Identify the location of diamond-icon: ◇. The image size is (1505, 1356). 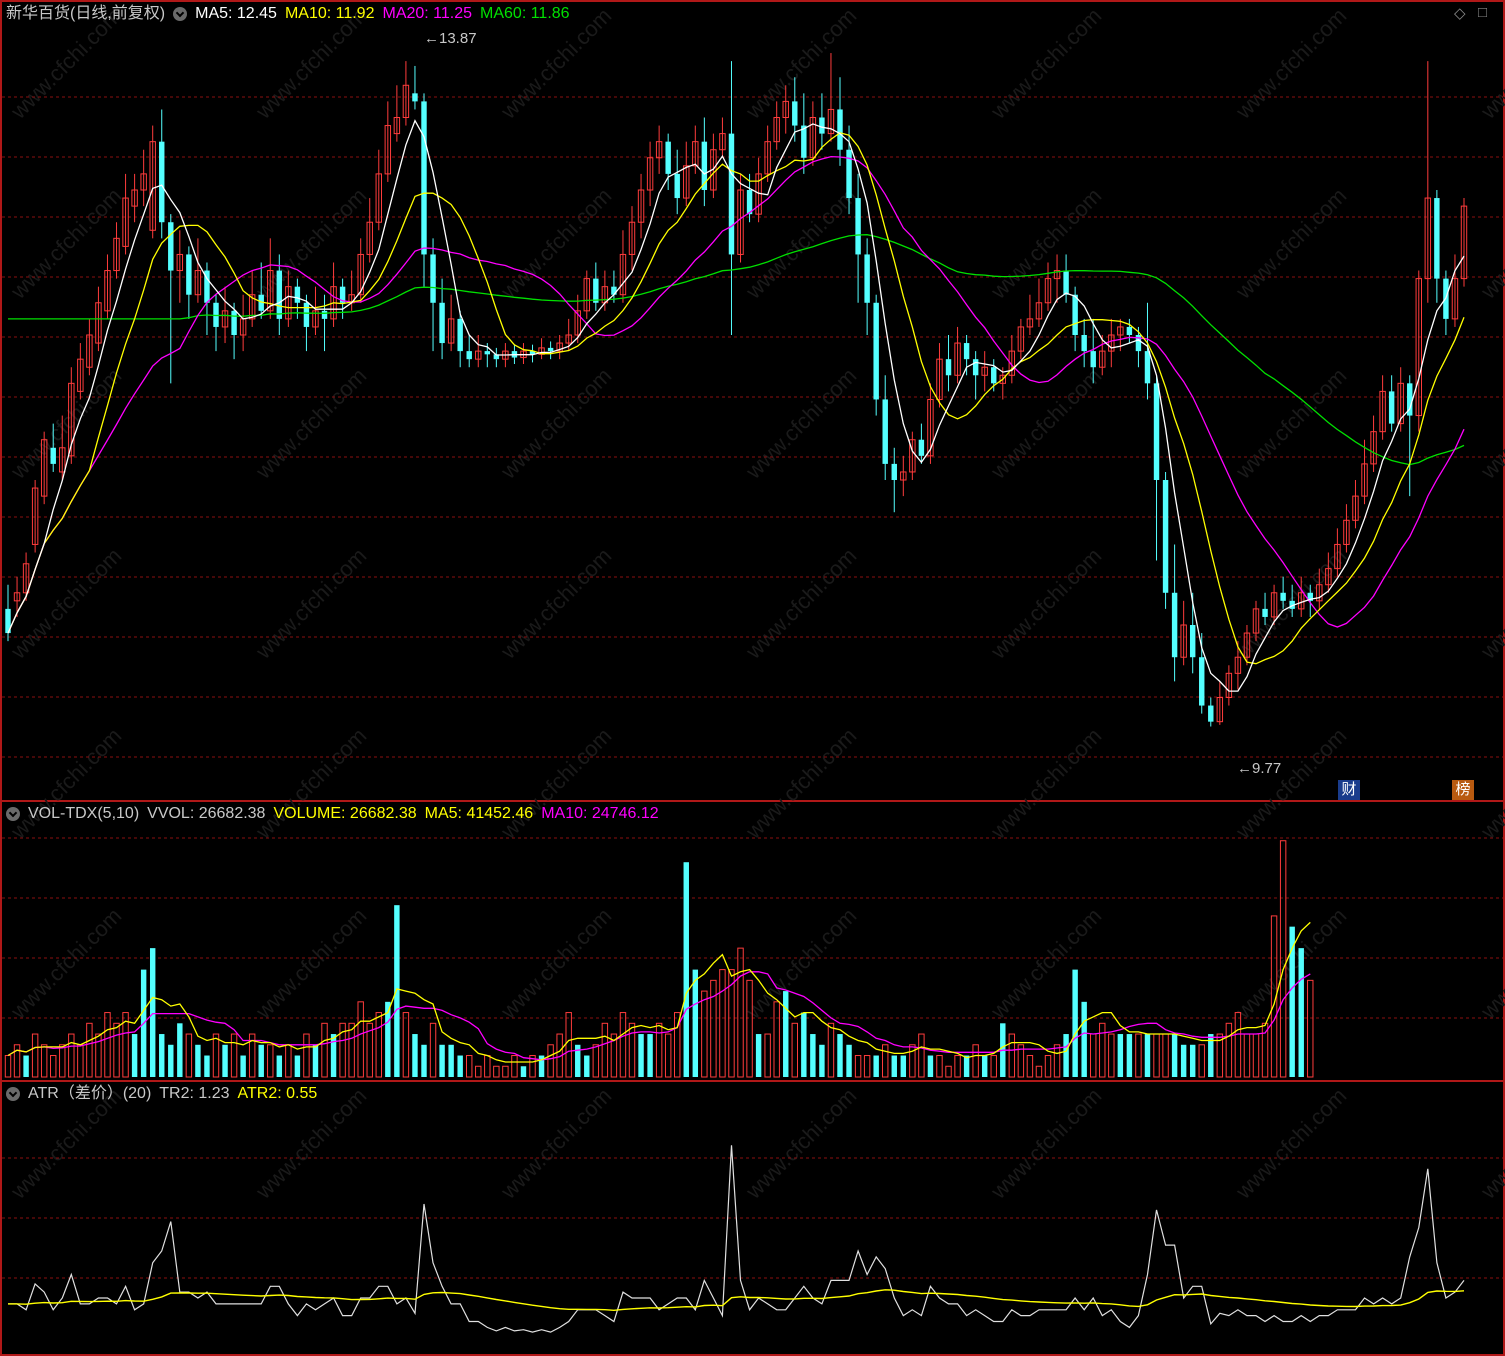
(1460, 13).